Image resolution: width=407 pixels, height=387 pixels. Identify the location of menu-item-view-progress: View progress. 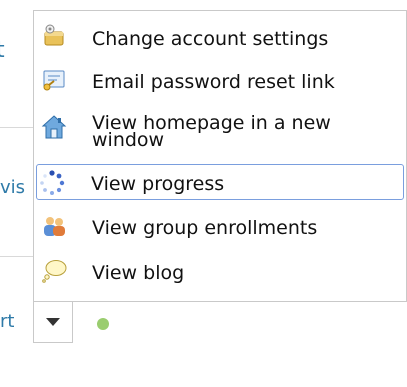
(220, 182).